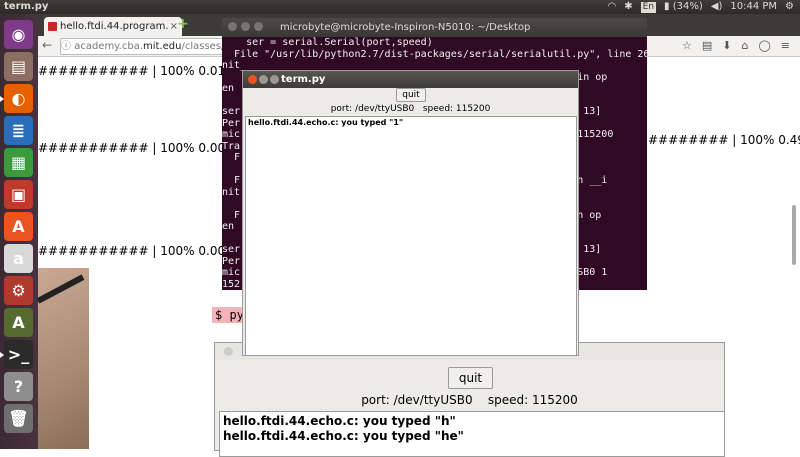 The width and height of the screenshot is (800, 457). Describe the element at coordinates (764, 45) in the screenshot. I see `chat-icon: ◯` at that location.